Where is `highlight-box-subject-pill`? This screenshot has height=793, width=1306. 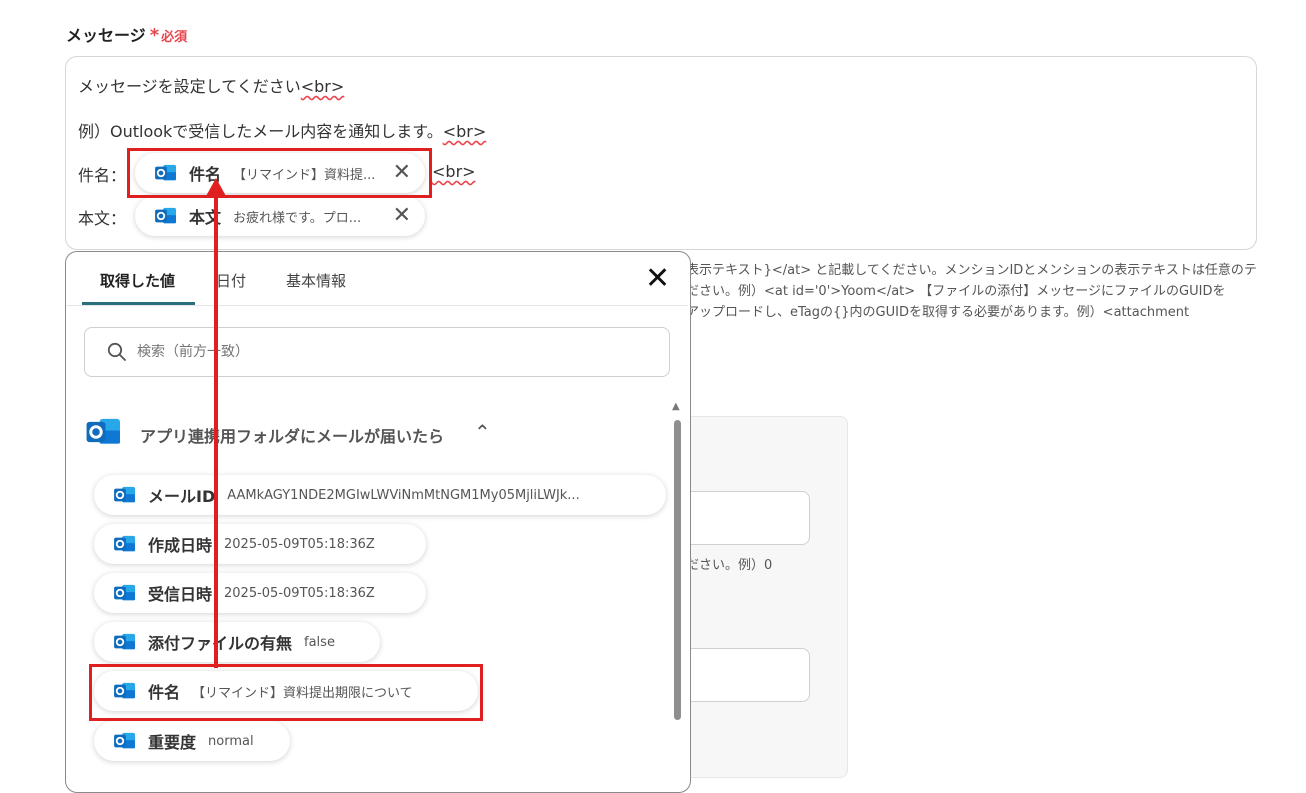 highlight-box-subject-pill is located at coordinates (279, 173).